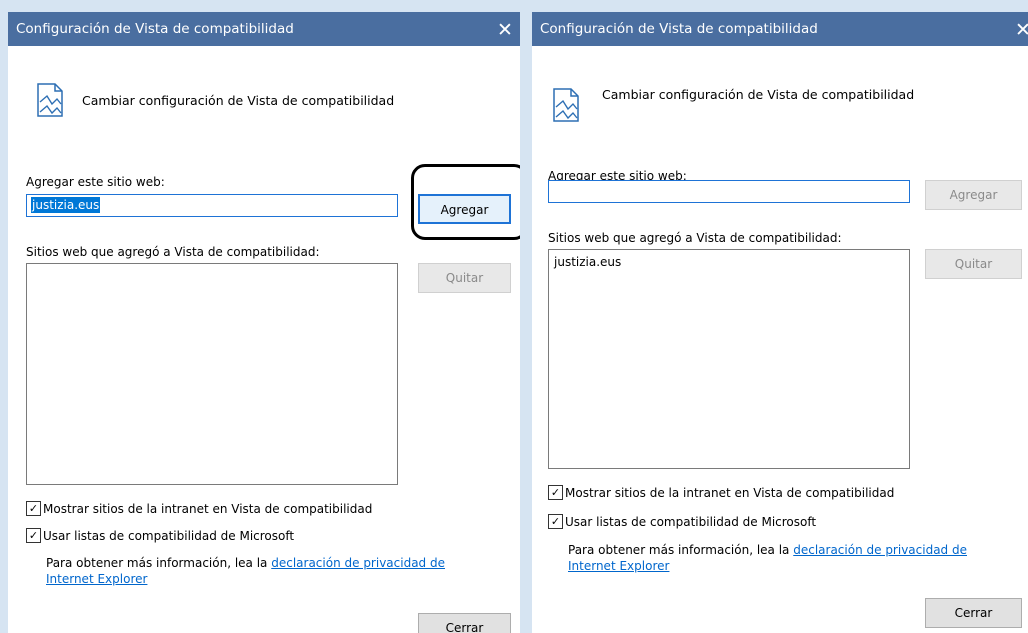  I want to click on highlight-annotation, so click(465, 202).